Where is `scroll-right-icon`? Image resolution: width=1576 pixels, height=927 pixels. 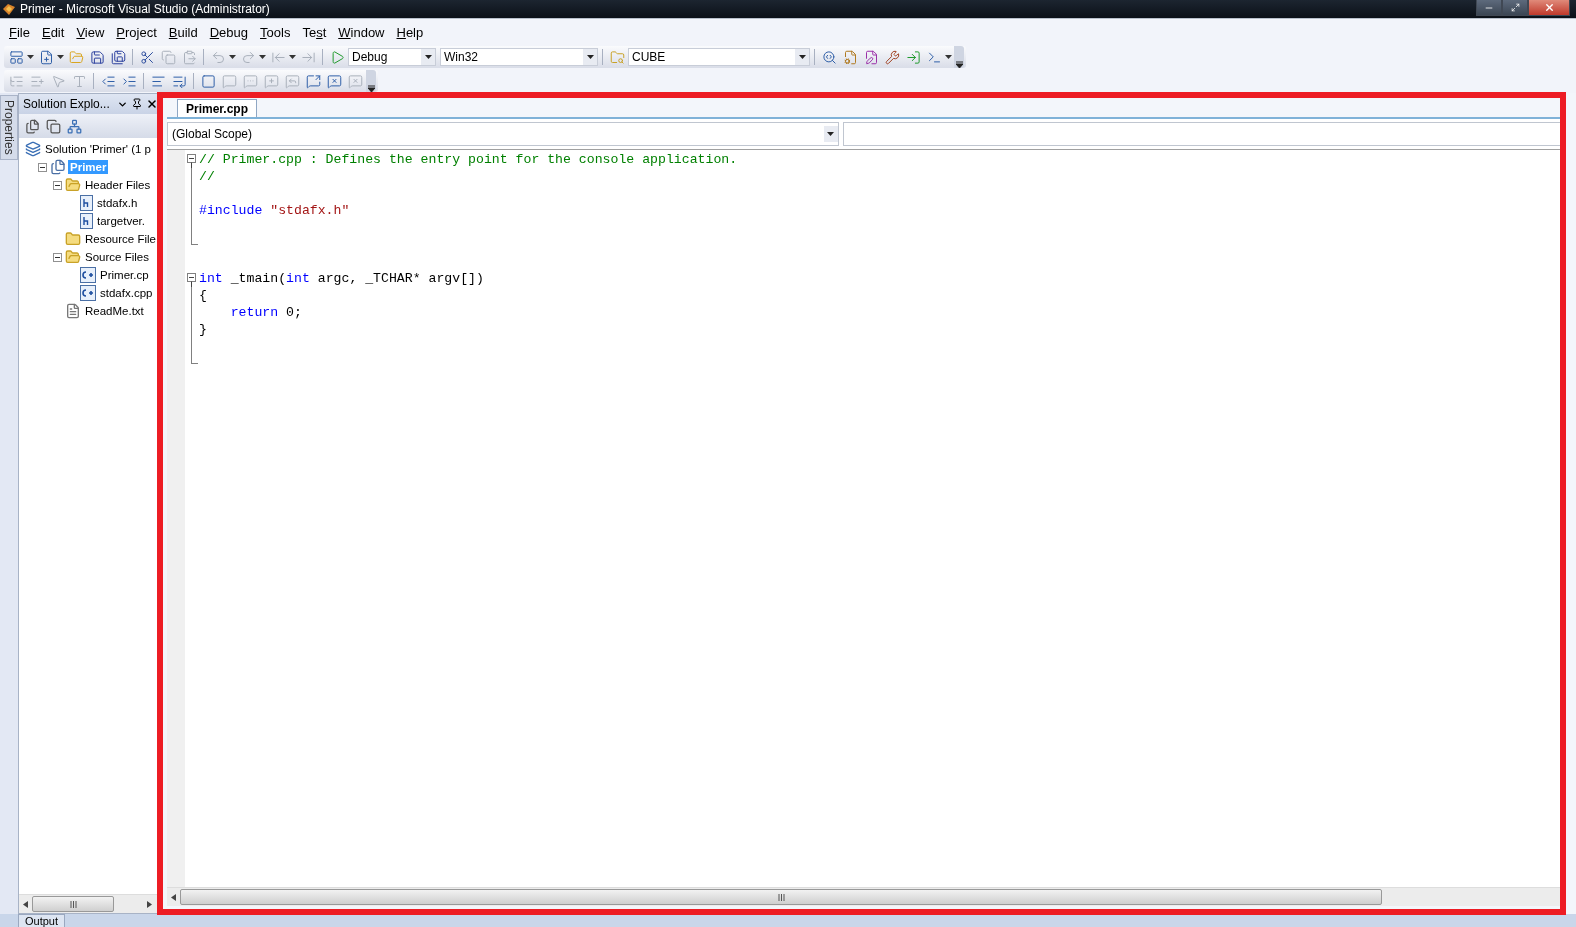
scroll-right-icon is located at coordinates (149, 904).